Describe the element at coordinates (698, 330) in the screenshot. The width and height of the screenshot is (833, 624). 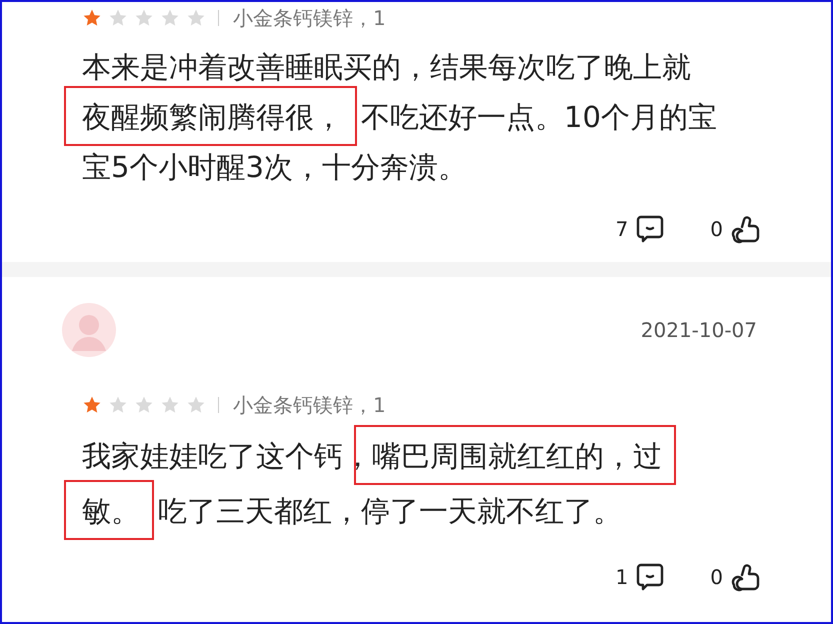
I see `review-date: 2021-10-07` at that location.